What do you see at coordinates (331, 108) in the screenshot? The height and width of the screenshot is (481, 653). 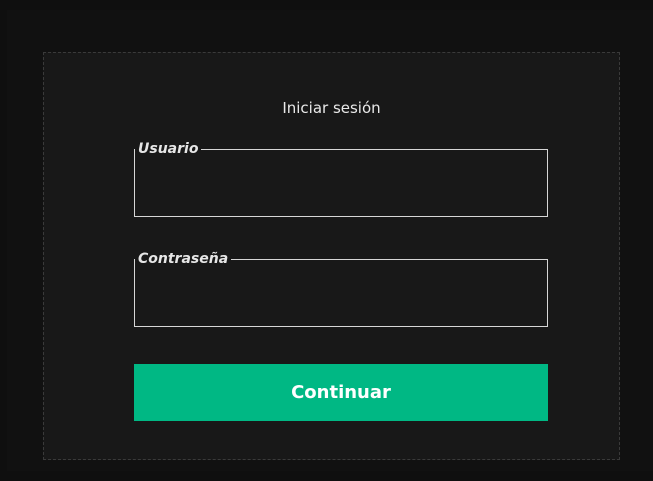 I see `page-title: Iniciar sesión` at bounding box center [331, 108].